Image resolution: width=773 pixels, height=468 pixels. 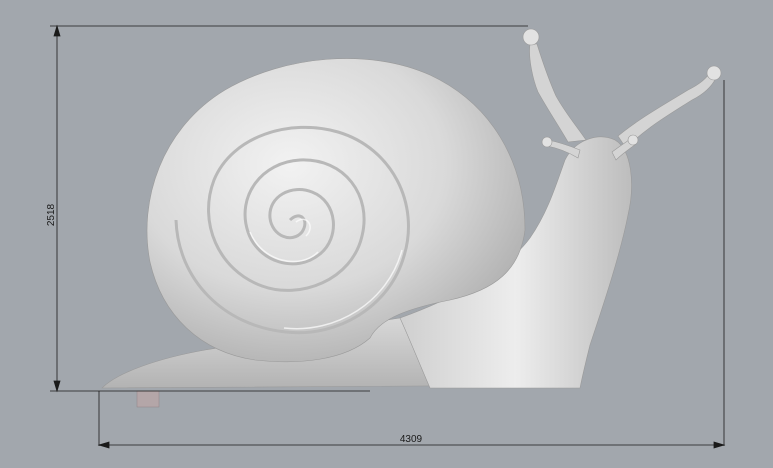 What do you see at coordinates (547, 142) in the screenshot?
I see `left-short-tentacle-tip` at bounding box center [547, 142].